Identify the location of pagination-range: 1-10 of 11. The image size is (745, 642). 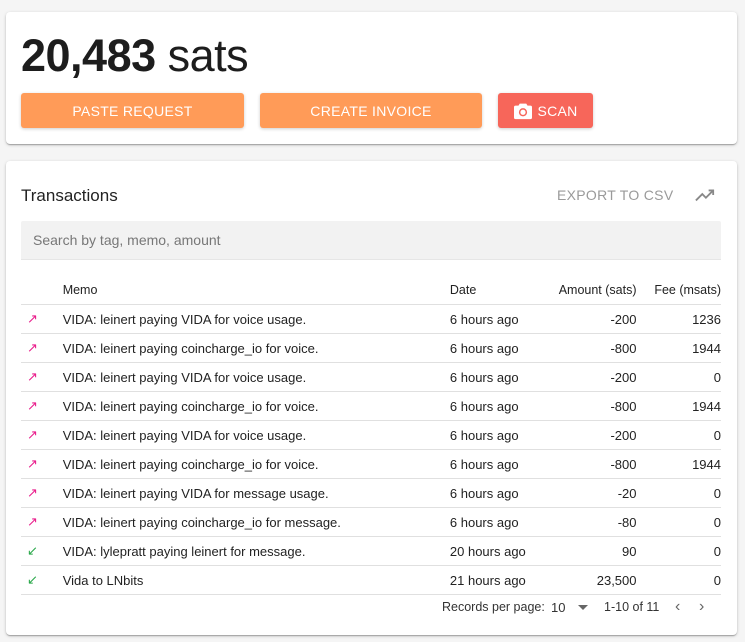
(632, 607).